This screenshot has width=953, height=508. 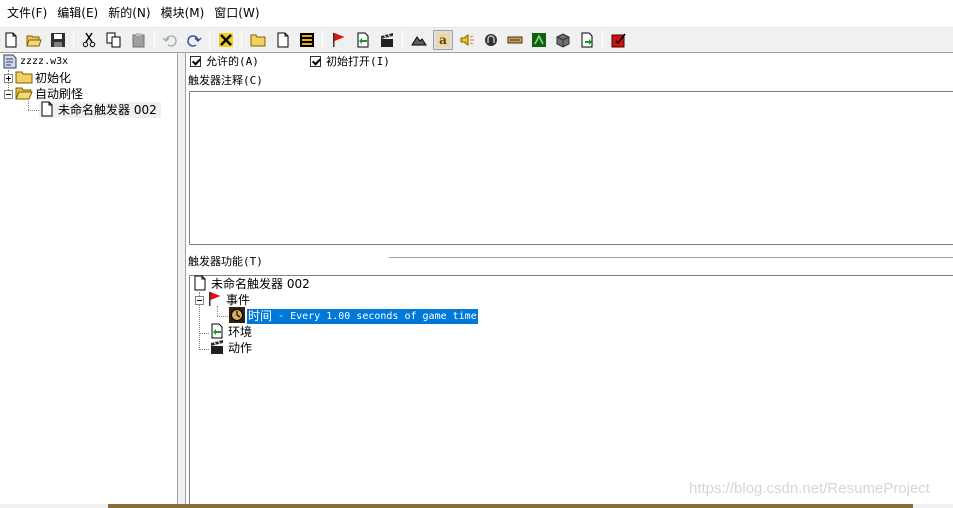 What do you see at coordinates (315, 61) in the screenshot?
I see `initially-on-checkbox` at bounding box center [315, 61].